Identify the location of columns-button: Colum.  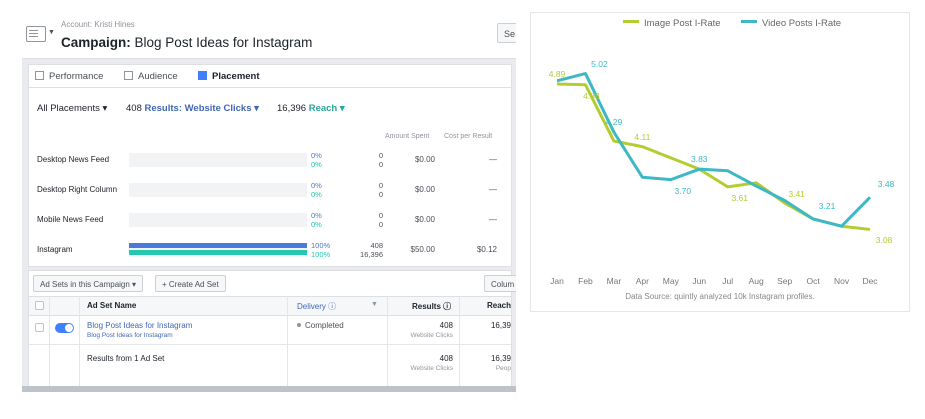
(500, 283).